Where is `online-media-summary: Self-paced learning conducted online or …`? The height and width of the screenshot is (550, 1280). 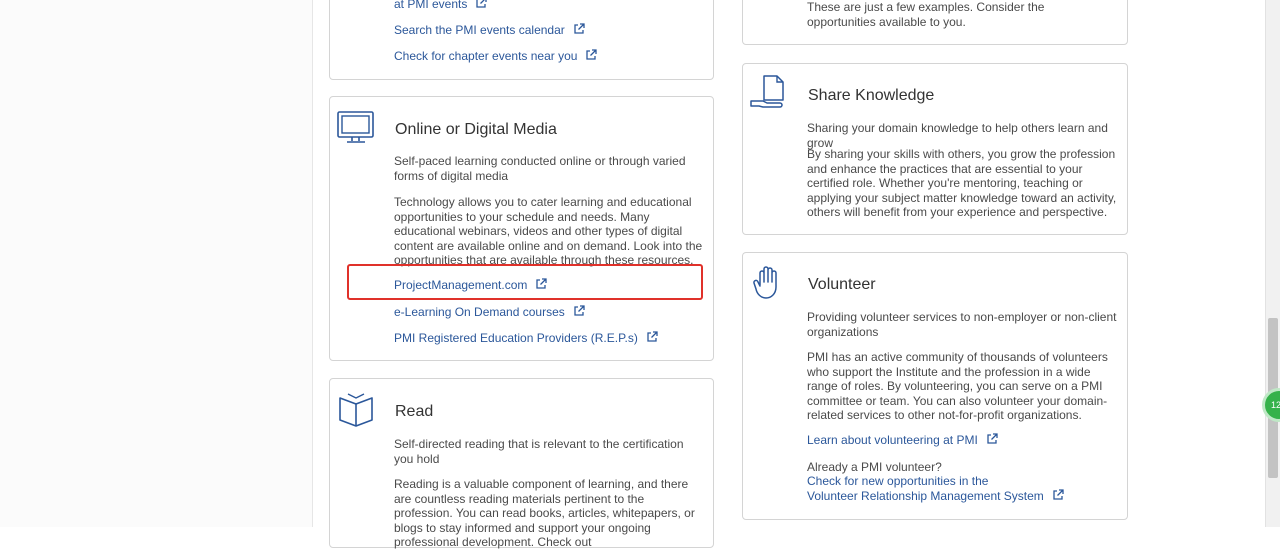
online-media-summary: Self-paced learning conducted online or … is located at coordinates (540, 168).